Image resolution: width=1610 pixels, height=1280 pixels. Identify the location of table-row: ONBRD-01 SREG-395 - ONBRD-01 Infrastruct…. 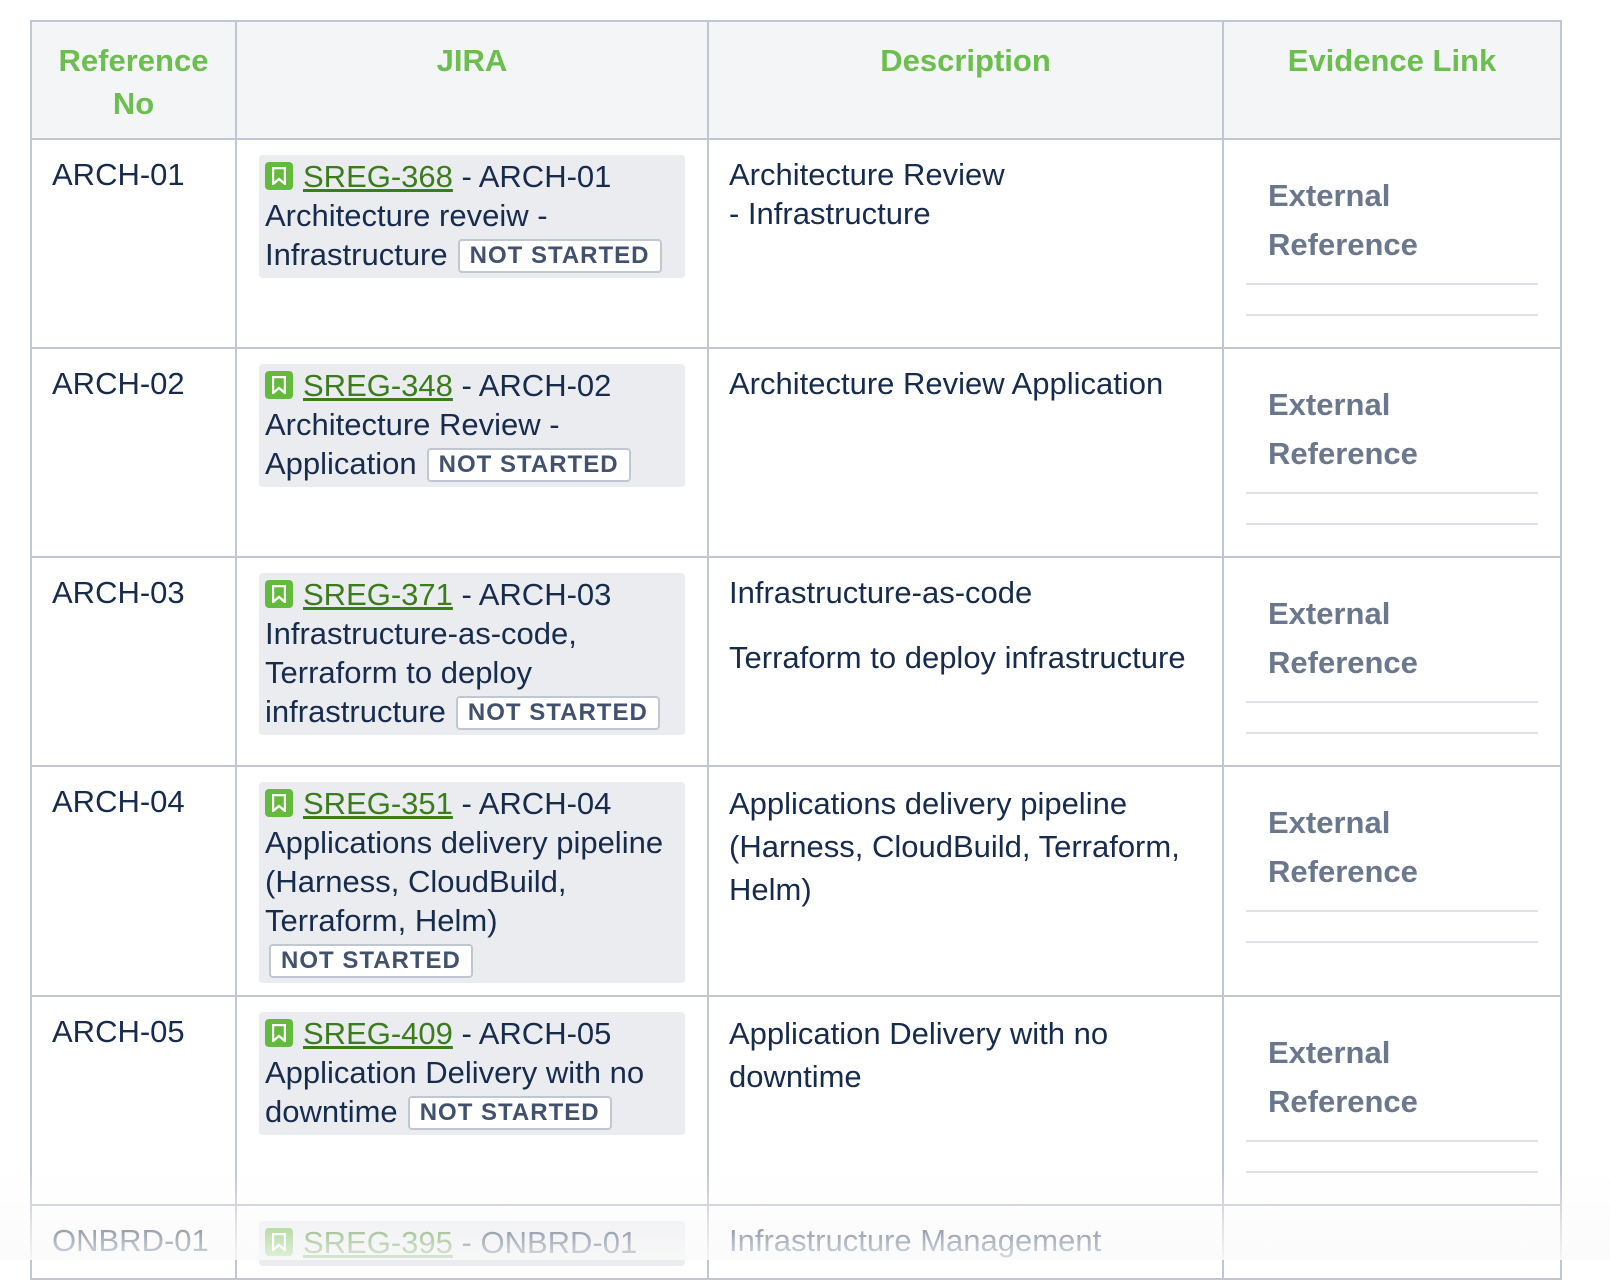
(796, 1242).